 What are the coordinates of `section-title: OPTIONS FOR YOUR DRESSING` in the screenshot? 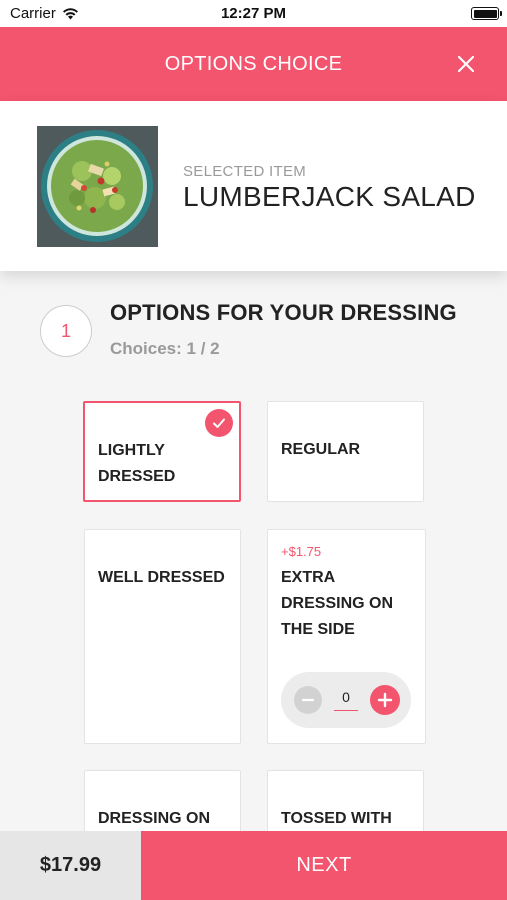 It's located at (283, 312).